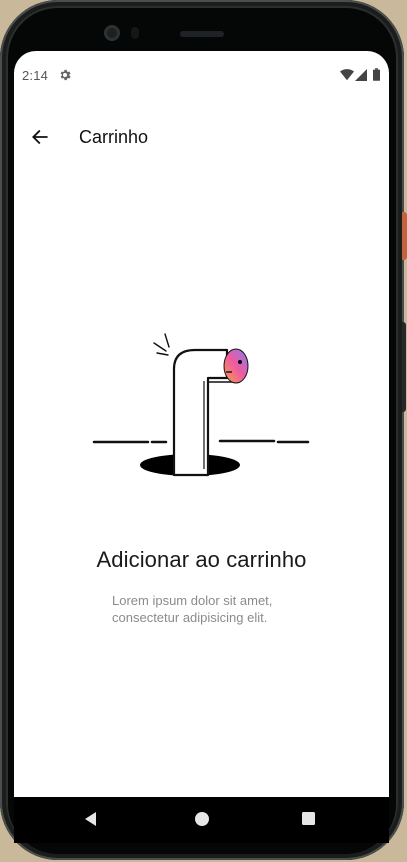  I want to click on empty-state-title: Adicionar ao carrinho, so click(201, 559).